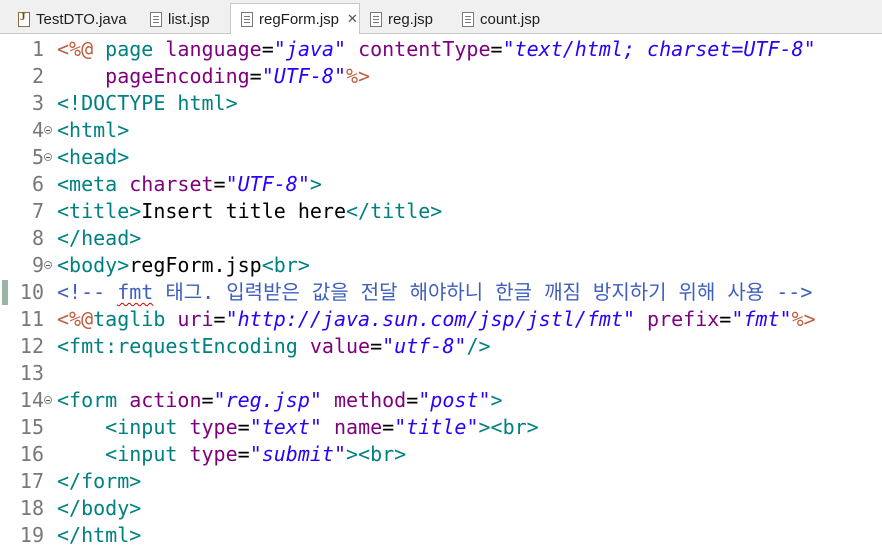 The image size is (882, 557). I want to click on code-text: </body>, so click(99, 508).